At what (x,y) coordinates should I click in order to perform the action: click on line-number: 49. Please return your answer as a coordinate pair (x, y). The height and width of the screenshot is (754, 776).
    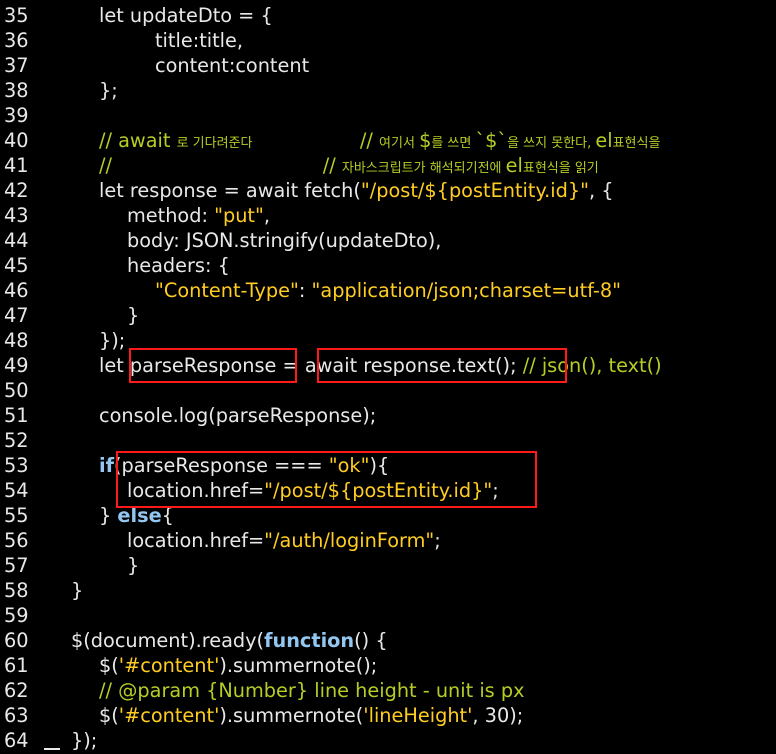
    Looking at the image, I should click on (16, 365).